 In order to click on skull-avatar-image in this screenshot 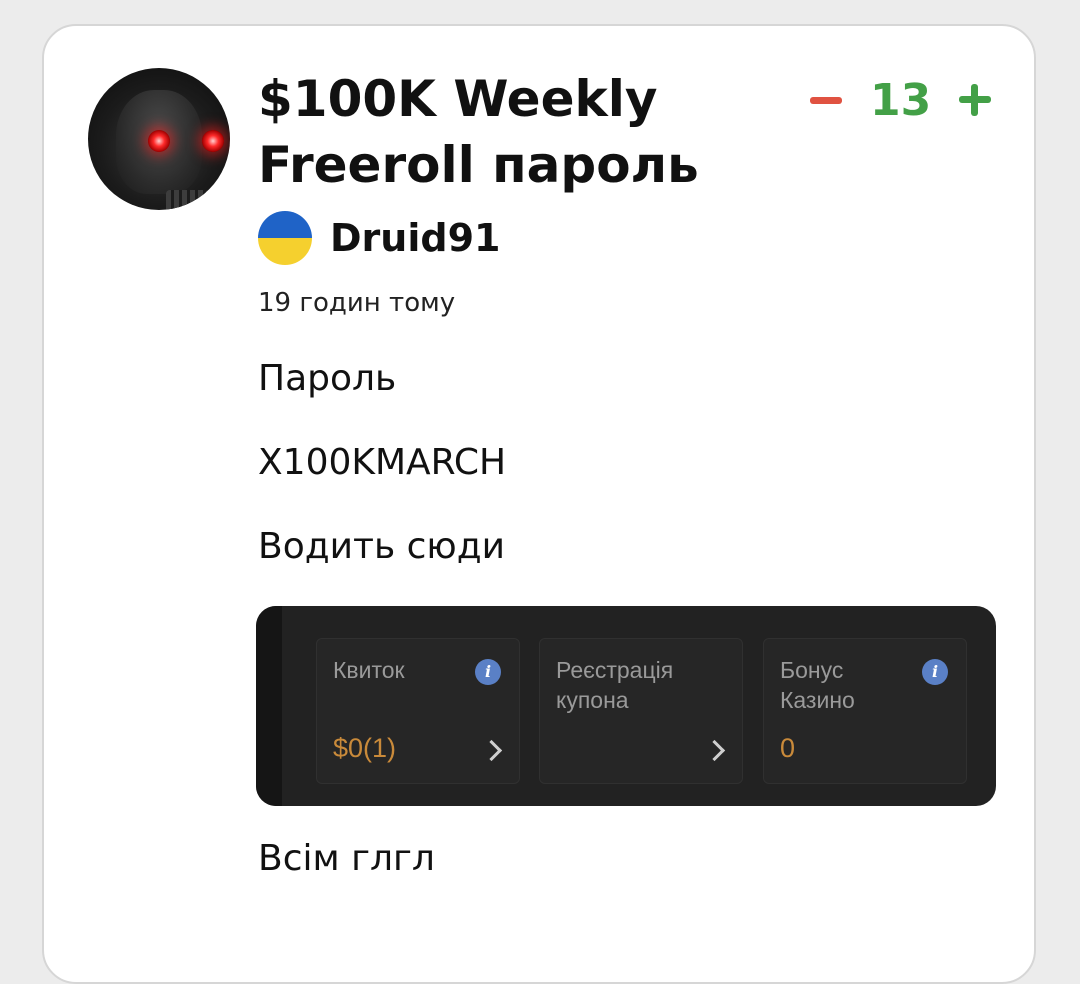, I will do `click(170, 150)`.